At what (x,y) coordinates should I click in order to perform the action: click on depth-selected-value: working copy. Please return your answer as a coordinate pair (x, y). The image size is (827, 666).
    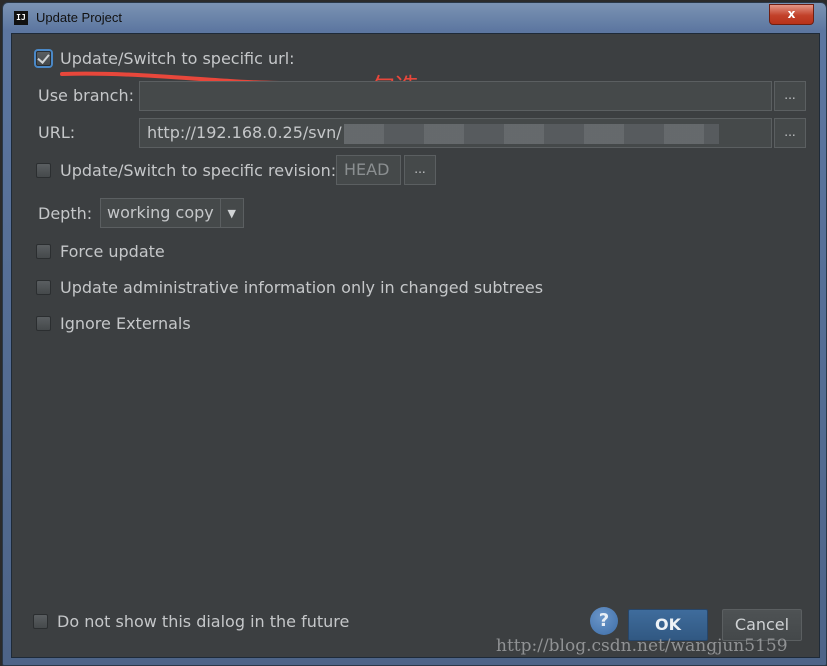
    Looking at the image, I should click on (161, 213).